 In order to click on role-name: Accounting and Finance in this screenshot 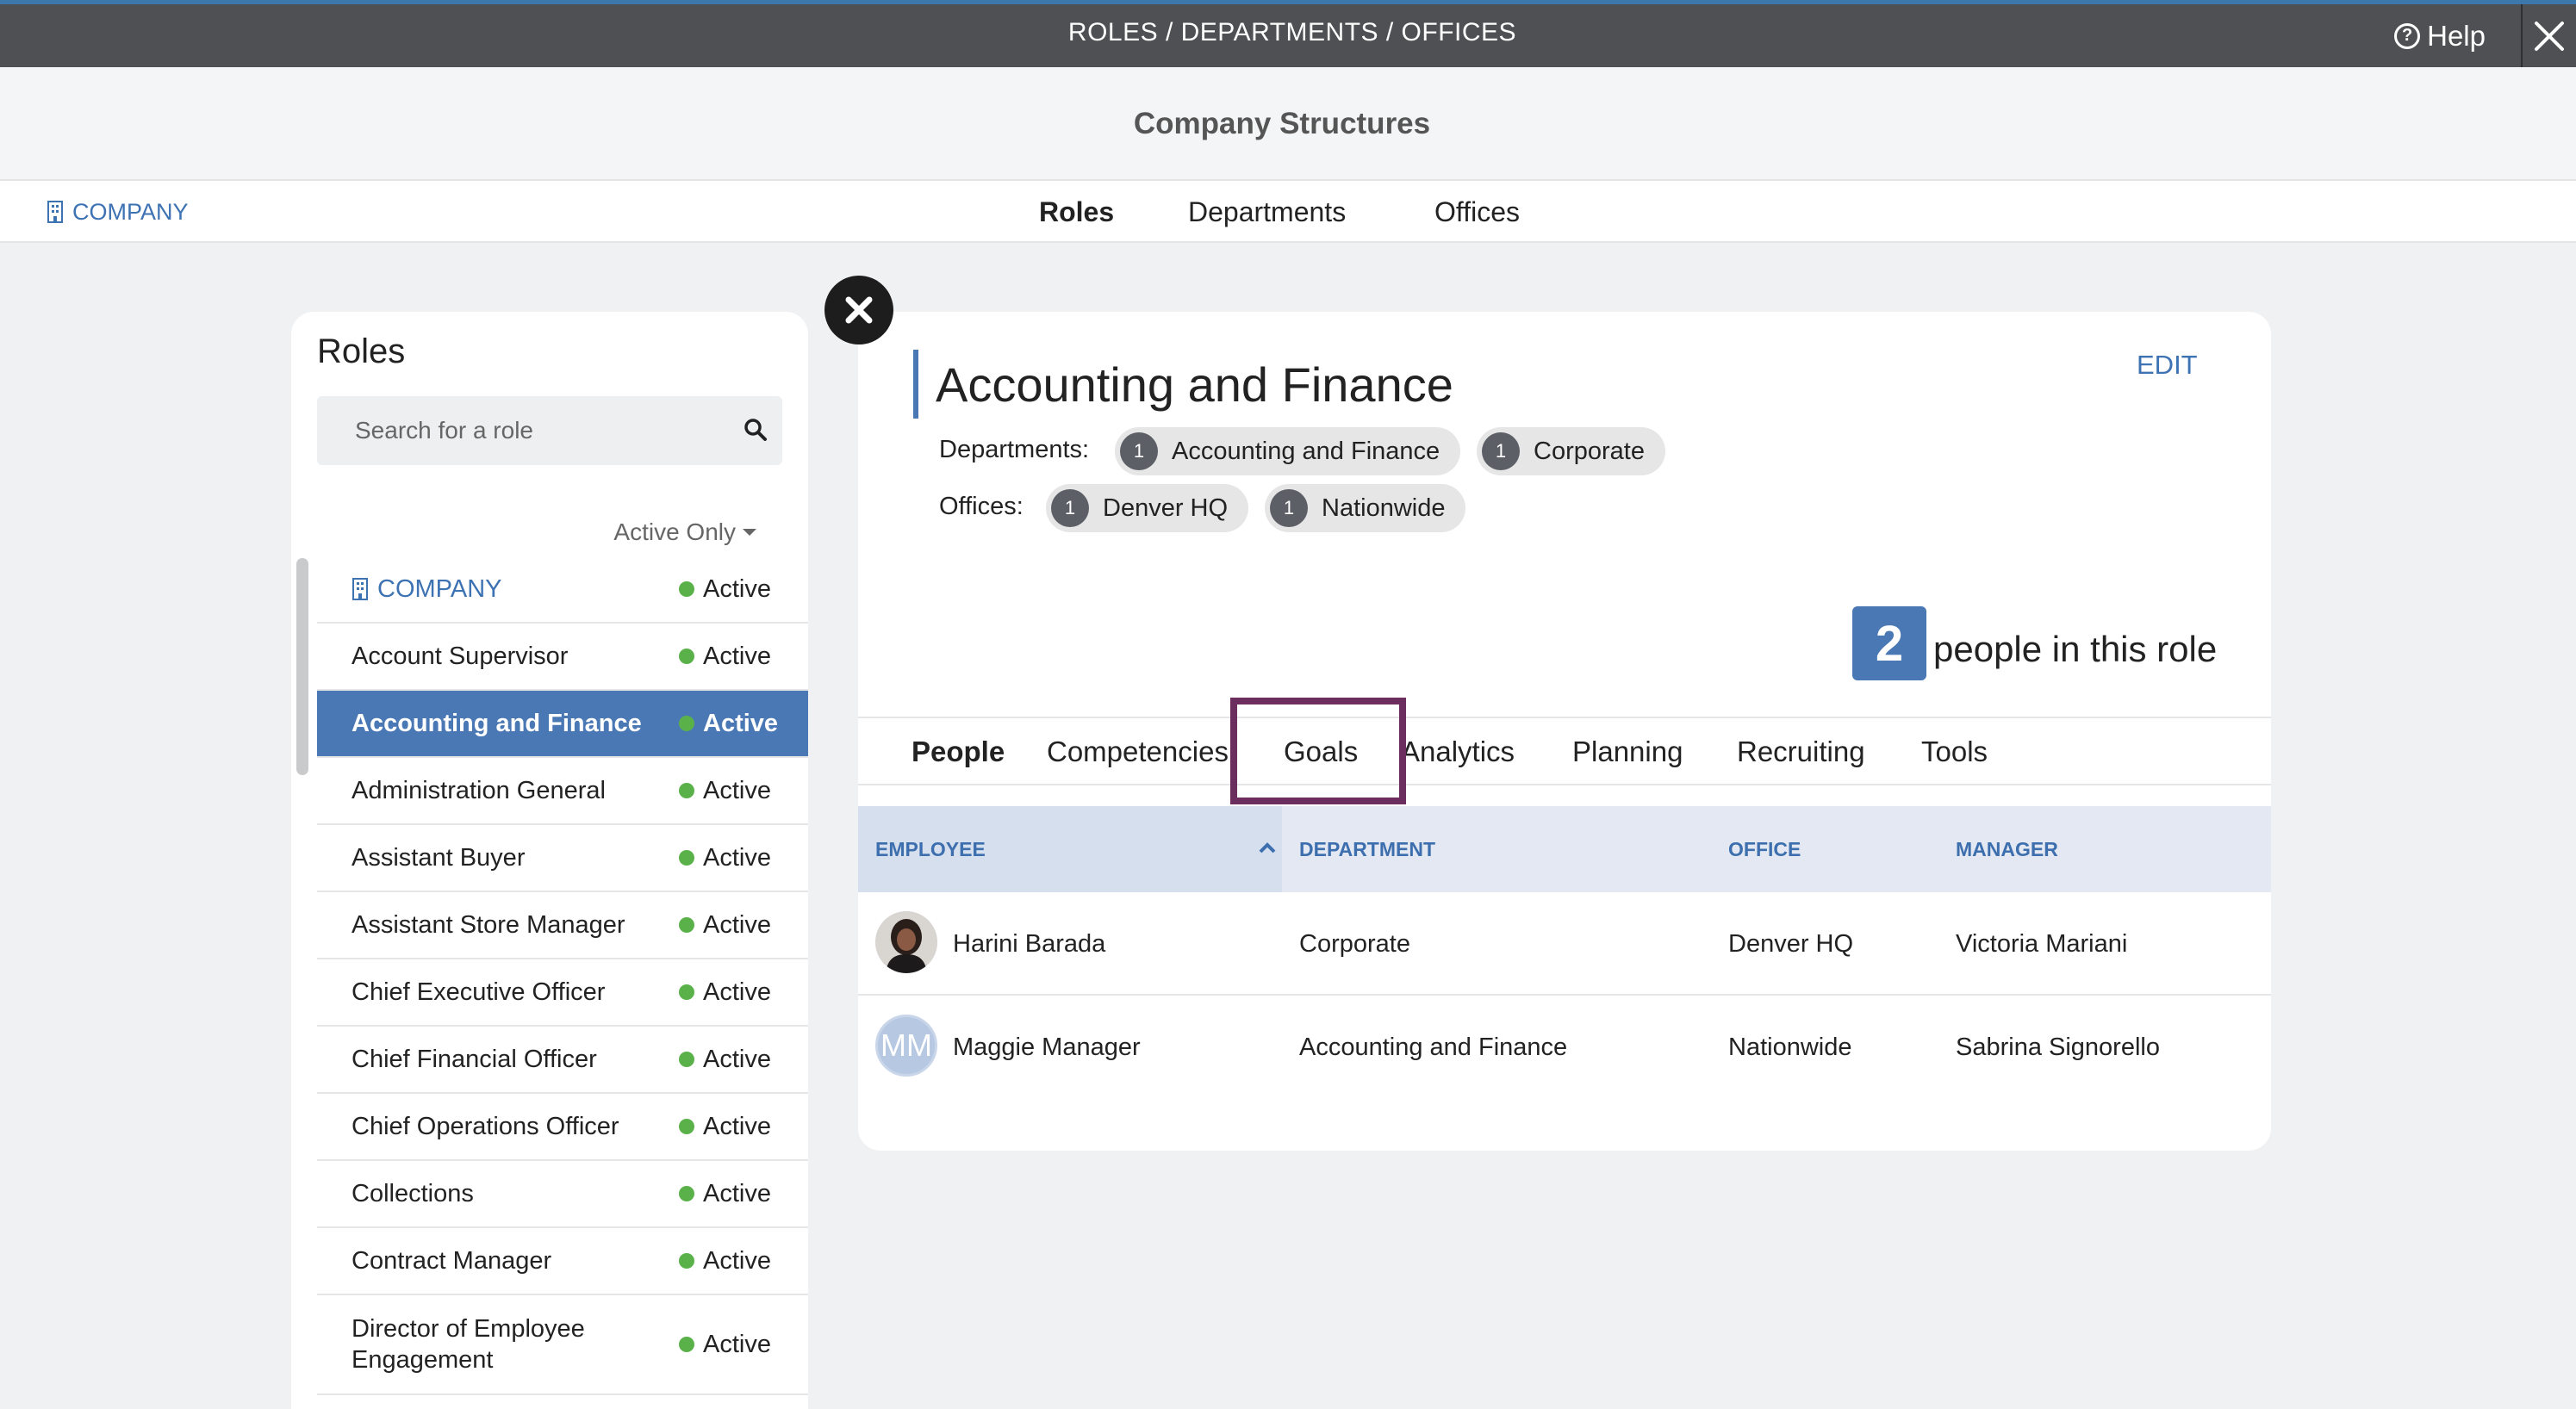, I will do `click(497, 723)`.